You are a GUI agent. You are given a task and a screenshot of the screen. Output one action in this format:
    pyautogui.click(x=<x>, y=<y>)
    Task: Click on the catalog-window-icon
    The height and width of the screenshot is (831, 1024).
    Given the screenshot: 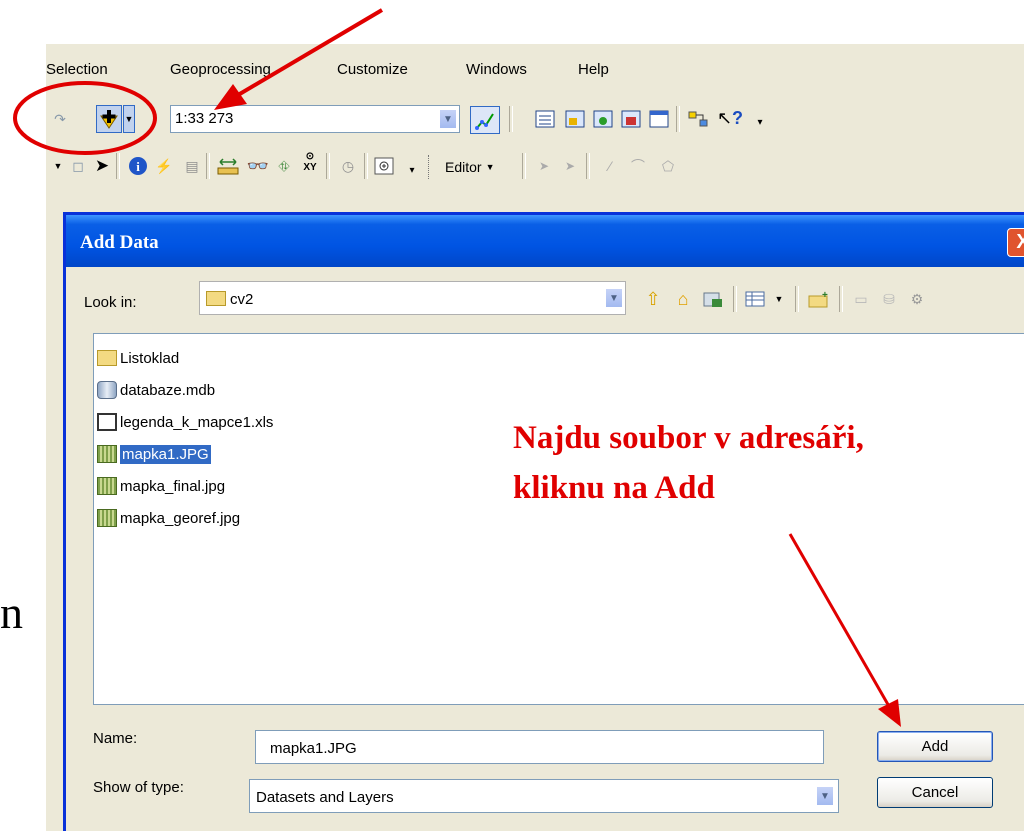 What is the action you would take?
    pyautogui.click(x=575, y=119)
    